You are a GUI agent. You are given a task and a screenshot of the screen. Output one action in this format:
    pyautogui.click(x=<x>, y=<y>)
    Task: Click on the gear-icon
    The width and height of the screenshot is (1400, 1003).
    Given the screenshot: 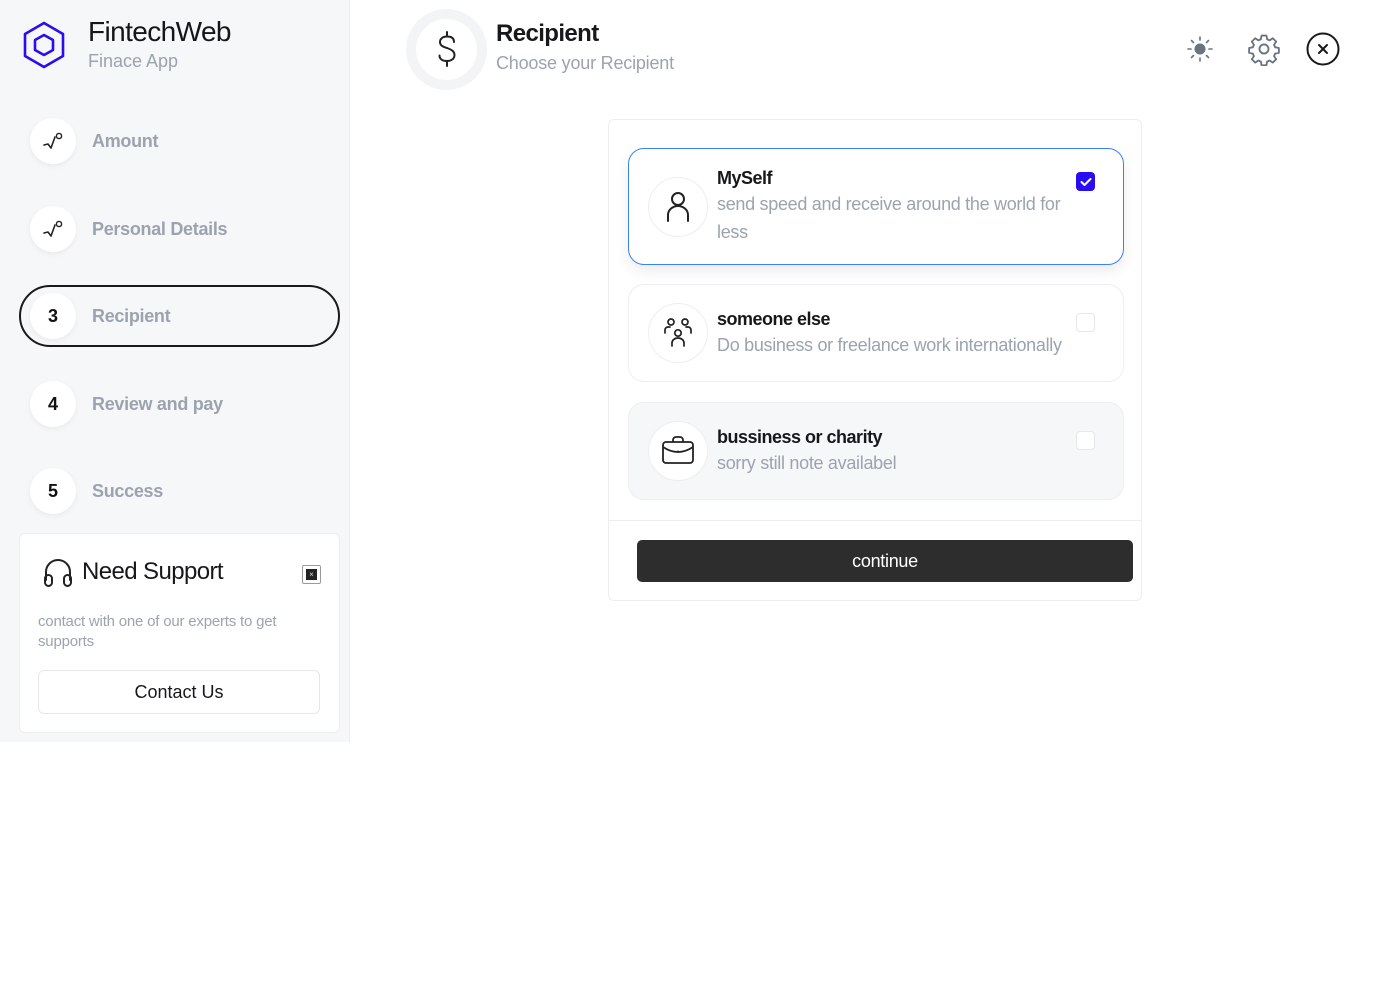 What is the action you would take?
    pyautogui.click(x=1264, y=50)
    